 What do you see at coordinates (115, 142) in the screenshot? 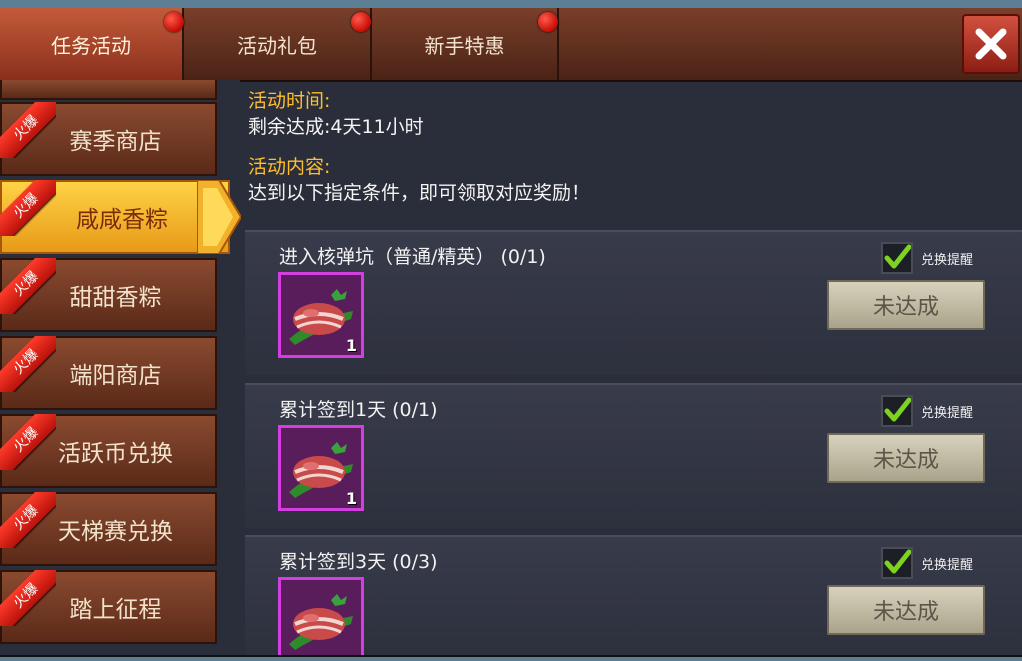
I see `sidebar-item-label: 赛季商店` at bounding box center [115, 142].